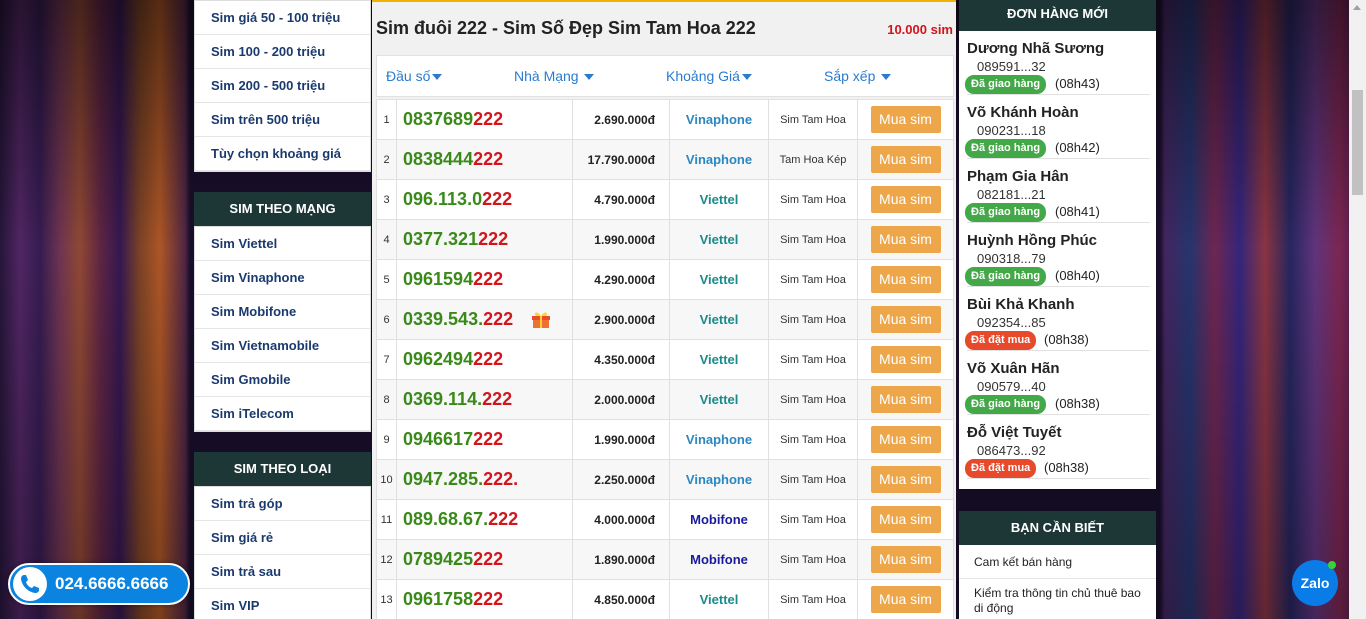  I want to click on filter-bar: Đầu số Nhà Mạng Khoảng Giá Sắp xếp, so click(665, 76).